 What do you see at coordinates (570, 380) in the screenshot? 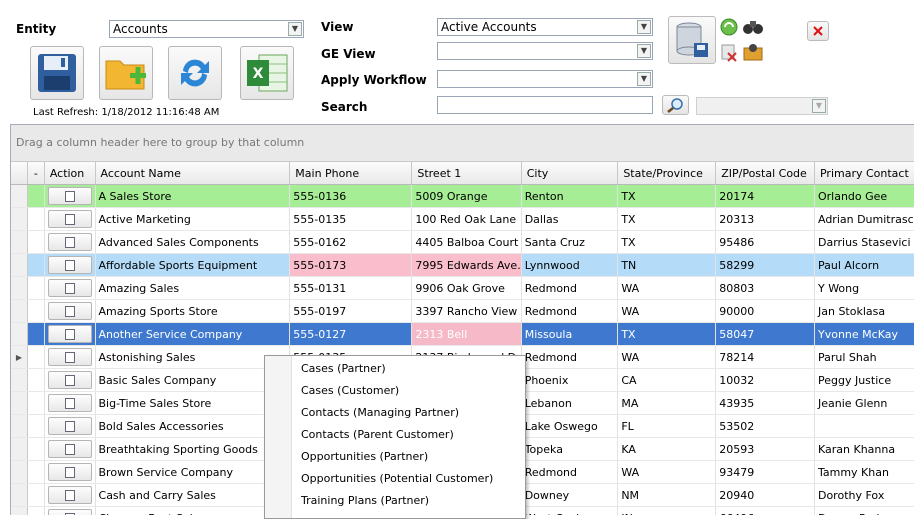
I see `city-cell: Phoenix` at bounding box center [570, 380].